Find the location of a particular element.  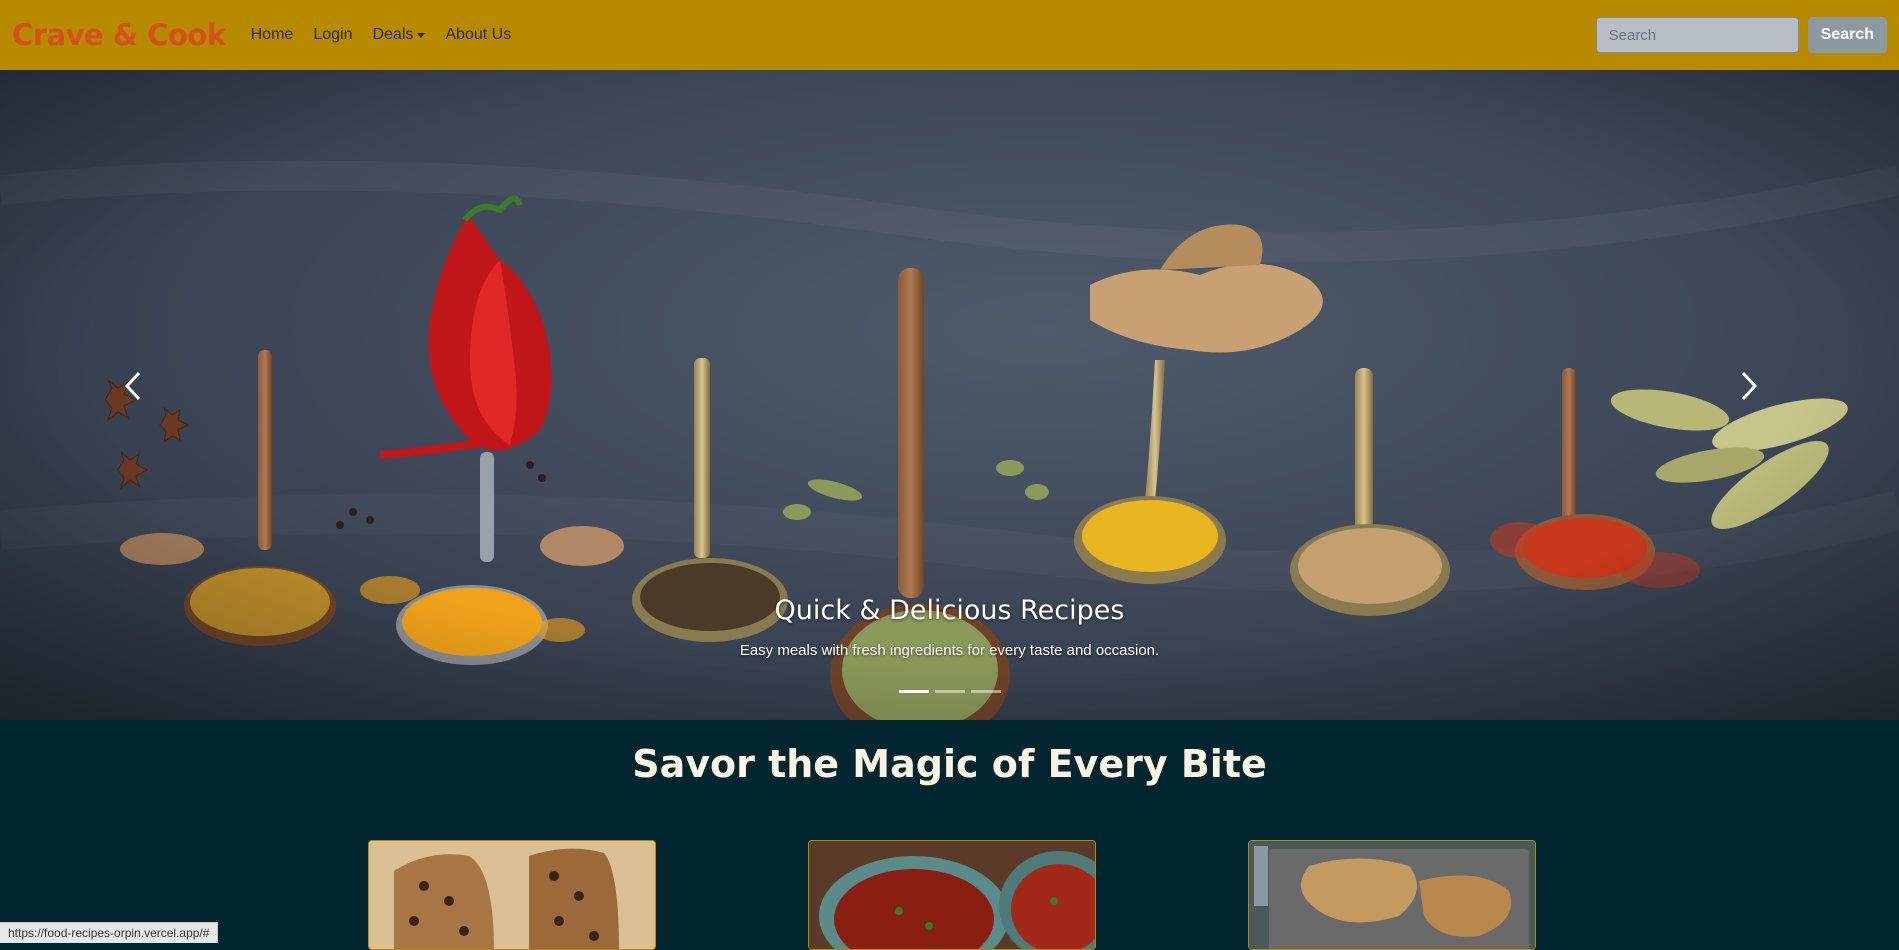

carousel-indicators is located at coordinates (949, 691).